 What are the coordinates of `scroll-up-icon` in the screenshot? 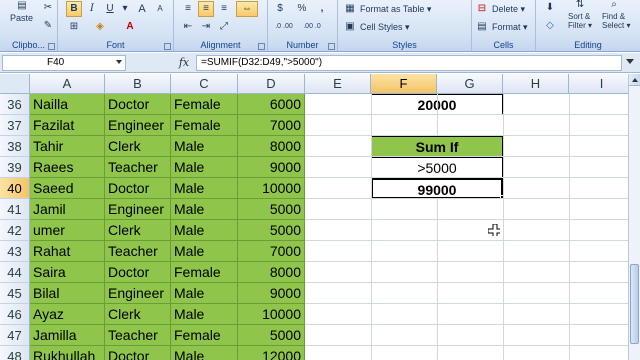 It's located at (635, 80).